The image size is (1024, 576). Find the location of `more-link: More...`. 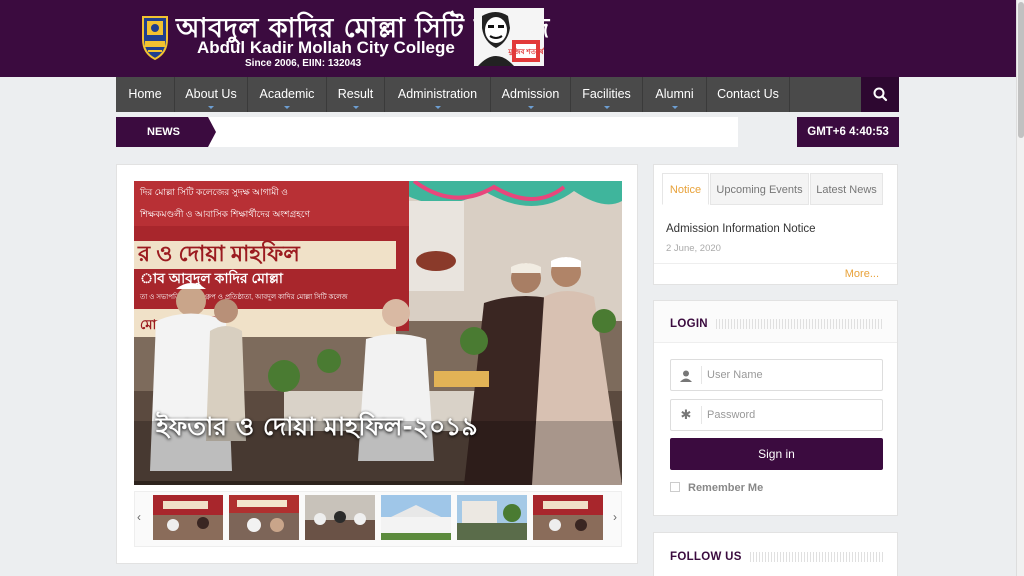

more-link: More... is located at coordinates (862, 274).